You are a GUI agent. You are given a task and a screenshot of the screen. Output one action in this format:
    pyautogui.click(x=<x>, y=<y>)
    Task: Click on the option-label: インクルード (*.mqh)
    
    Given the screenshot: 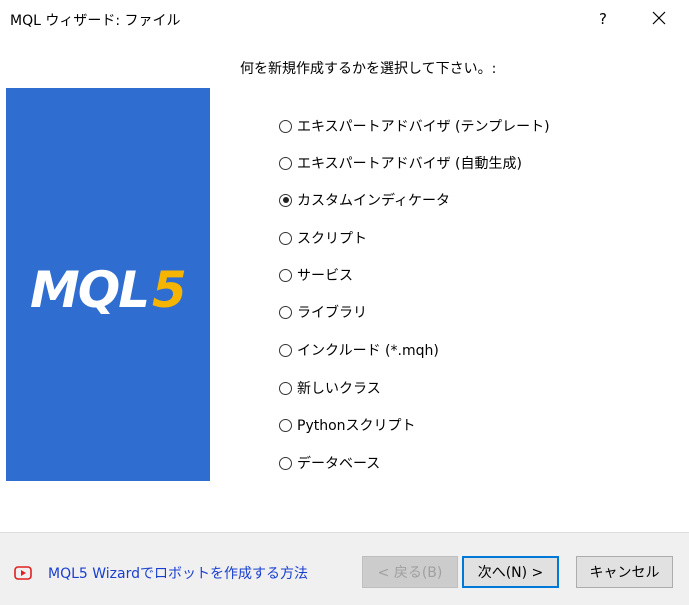 What is the action you would take?
    pyautogui.click(x=368, y=351)
    